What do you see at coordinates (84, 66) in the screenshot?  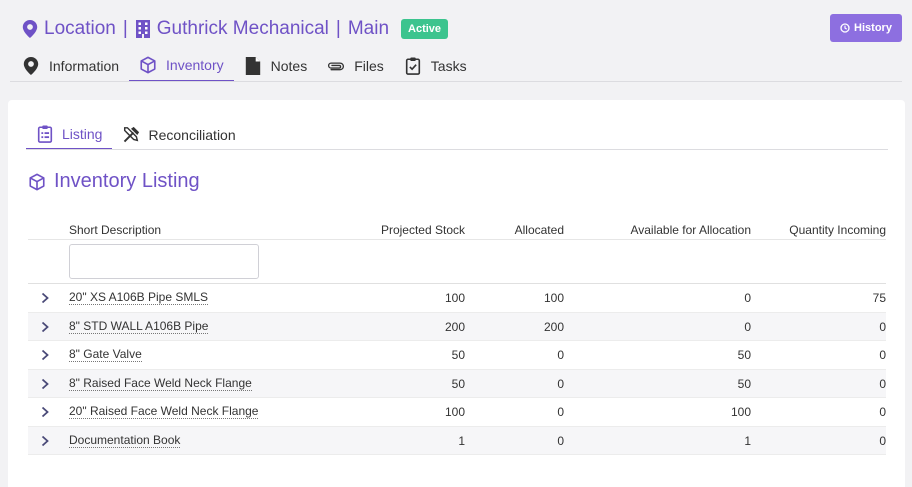 I see `tab-information-label: Information` at bounding box center [84, 66].